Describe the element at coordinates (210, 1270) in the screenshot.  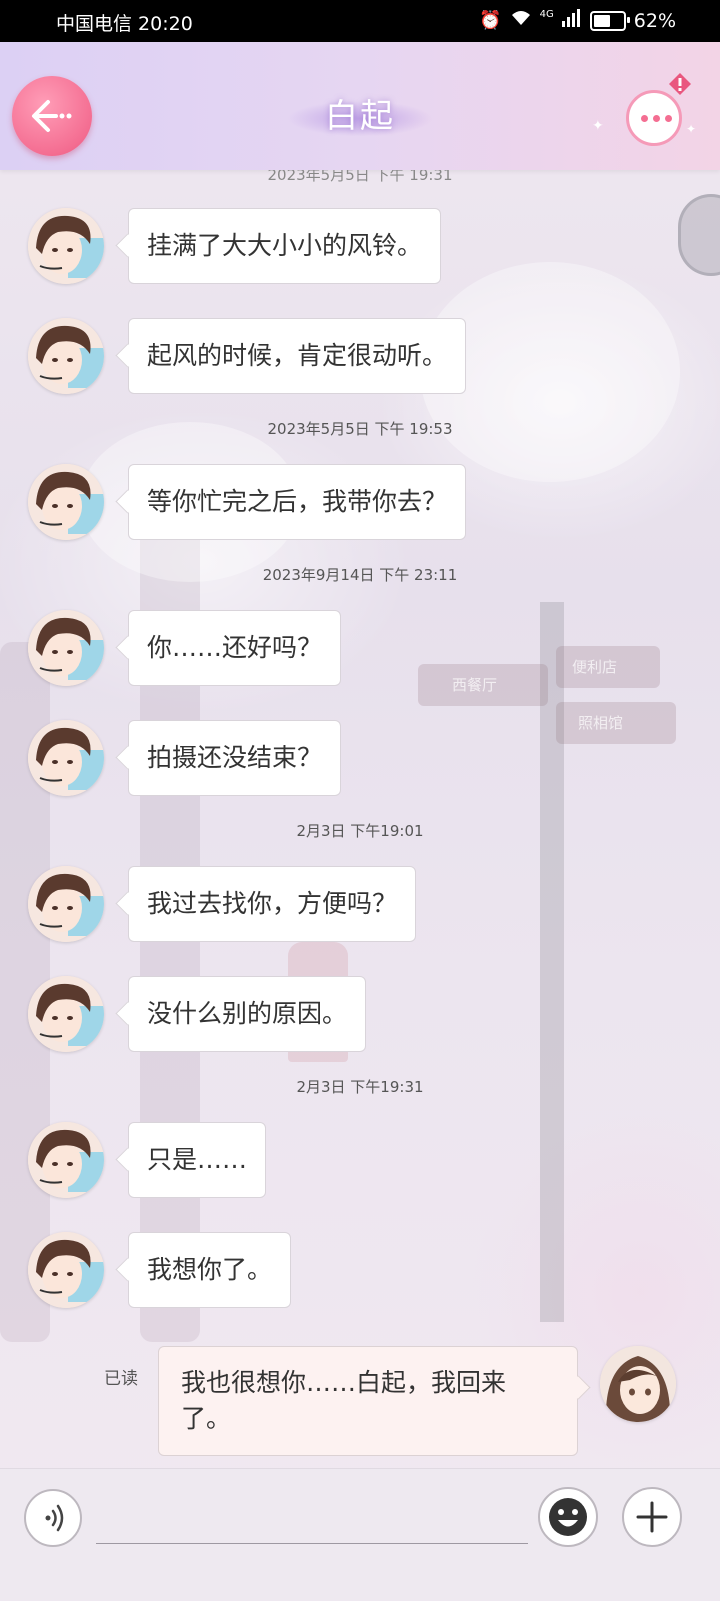
I see `message-bubble: 我想你了。` at that location.